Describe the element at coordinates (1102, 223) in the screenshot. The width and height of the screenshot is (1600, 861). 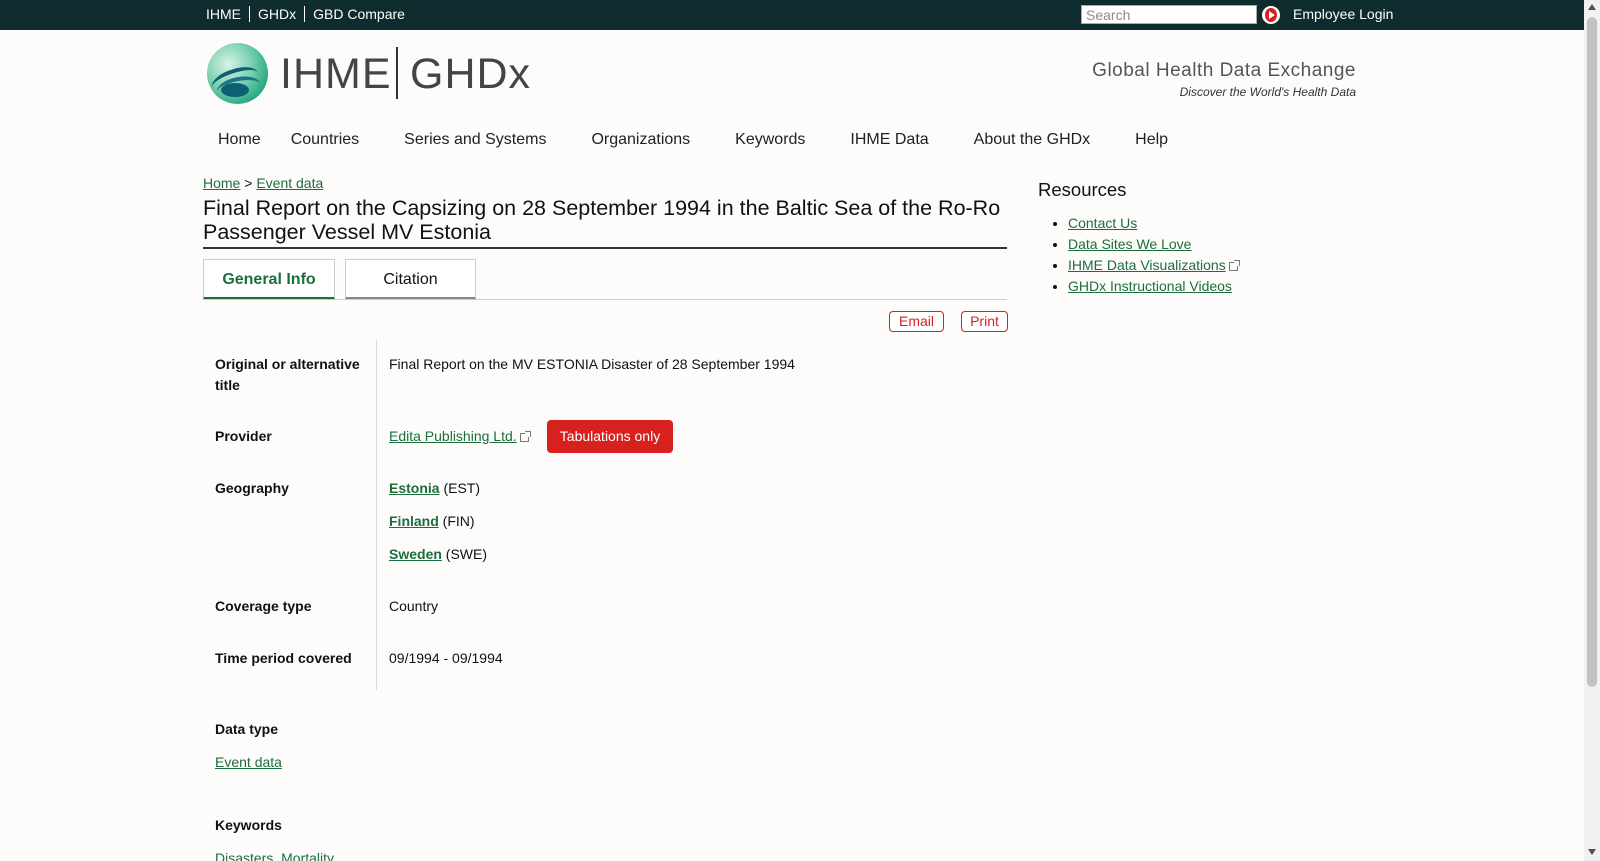
I see `resource-contact-us-link: Contact Us` at that location.